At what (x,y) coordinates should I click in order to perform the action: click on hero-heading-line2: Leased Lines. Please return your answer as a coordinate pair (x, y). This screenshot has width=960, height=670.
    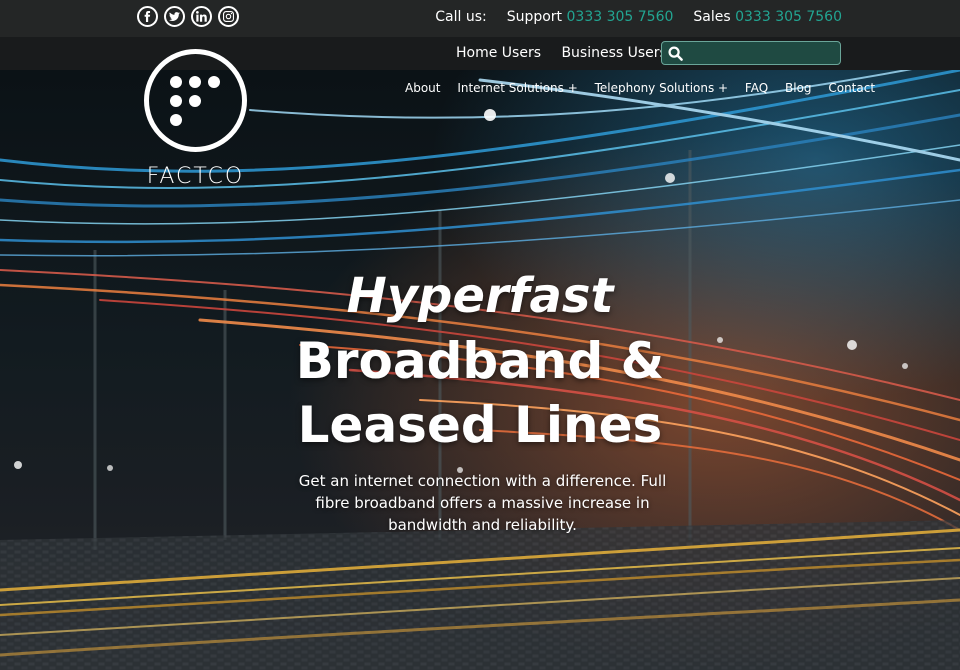
    Looking at the image, I should click on (480, 425).